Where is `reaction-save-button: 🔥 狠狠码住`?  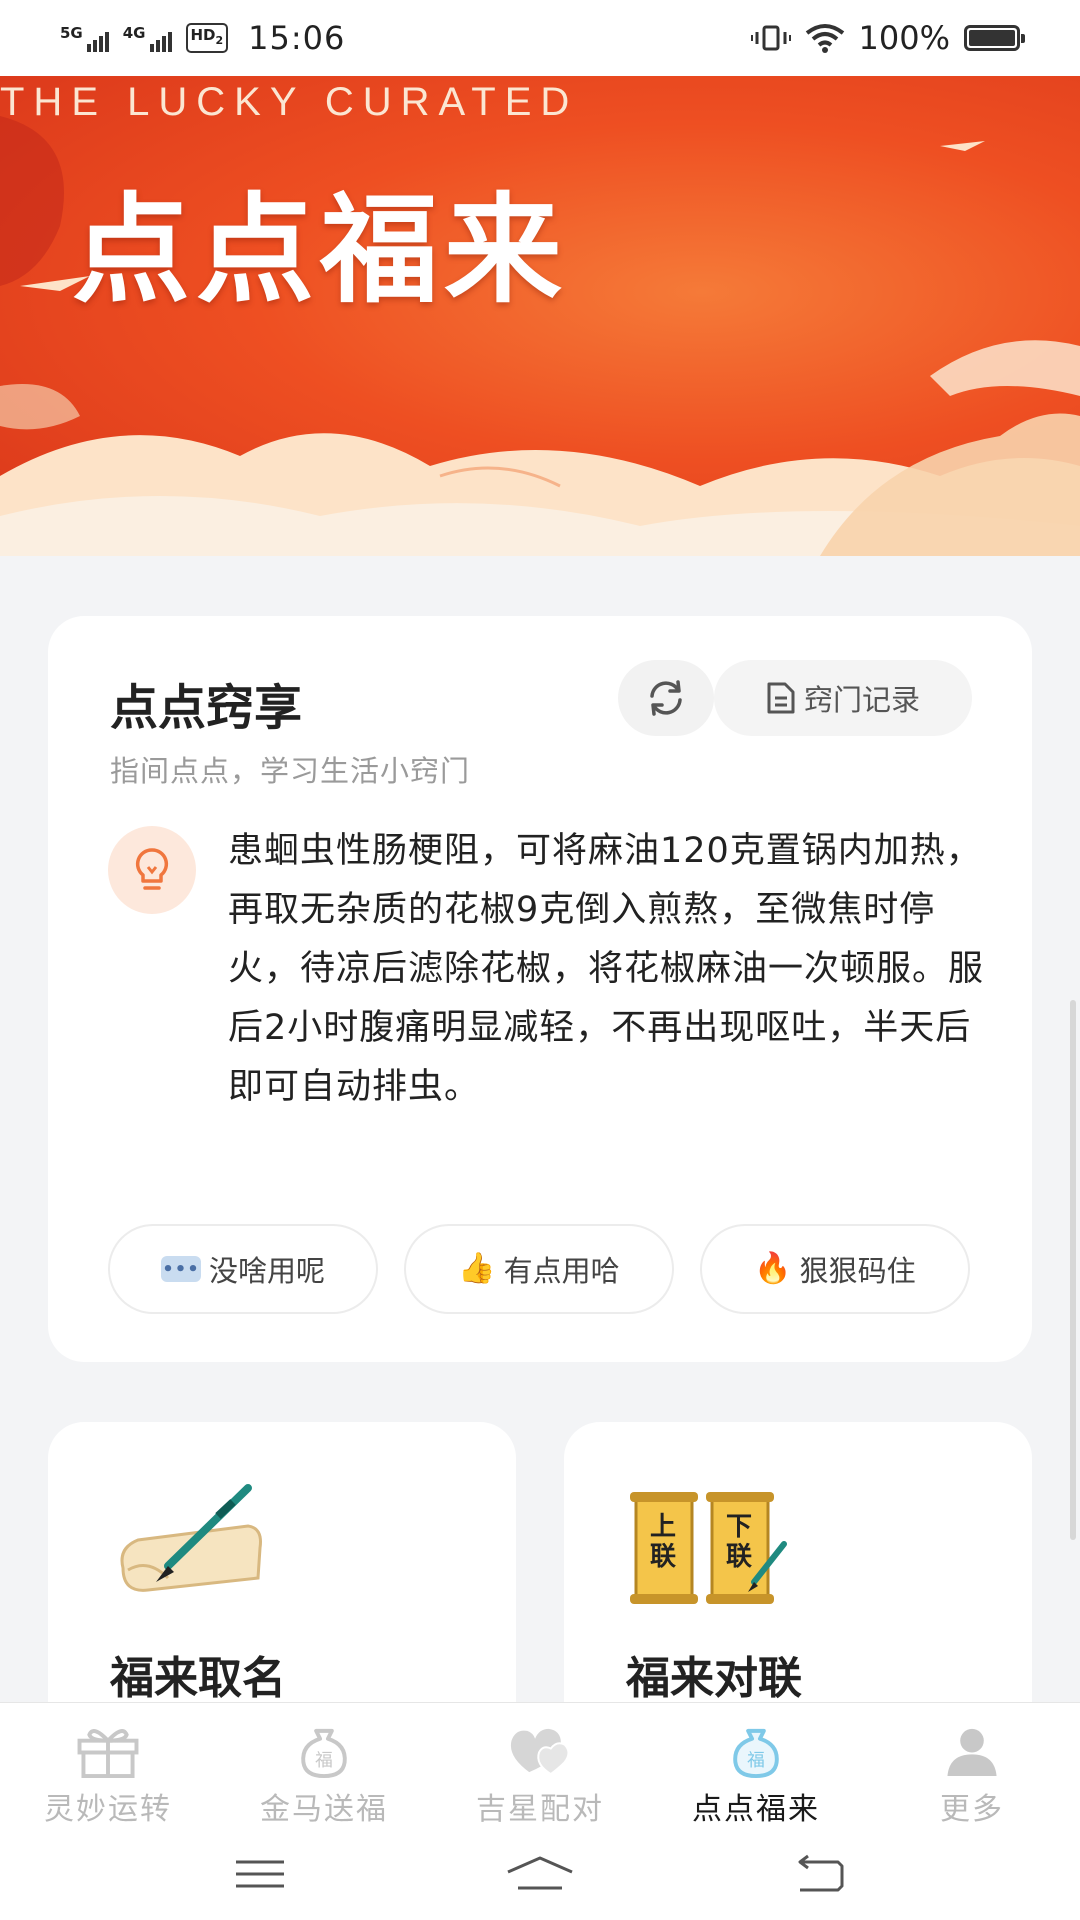 reaction-save-button: 🔥 狠狠码住 is located at coordinates (835, 1269).